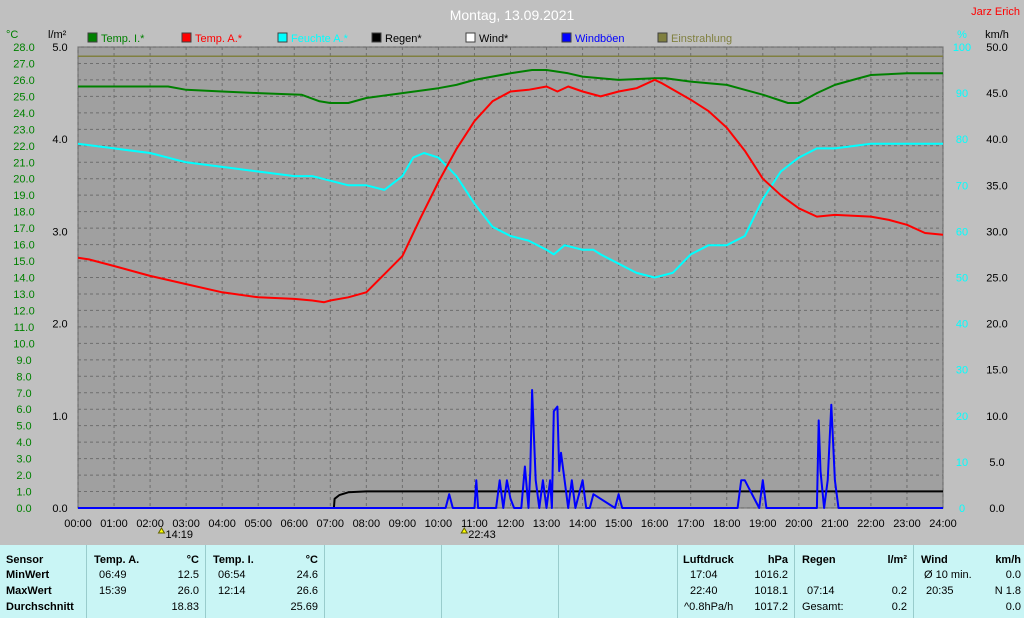 This screenshot has height=618, width=1024. I want to click on tick-label-rain: 0.0, so click(59, 509).